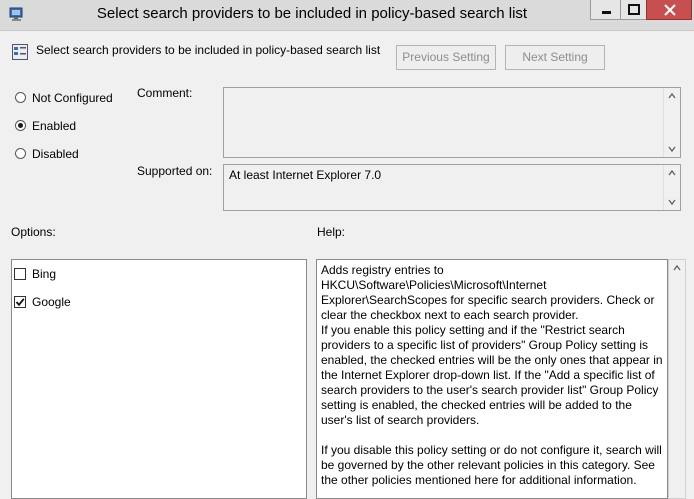 The image size is (694, 499). I want to click on maximize-button, so click(633, 10).